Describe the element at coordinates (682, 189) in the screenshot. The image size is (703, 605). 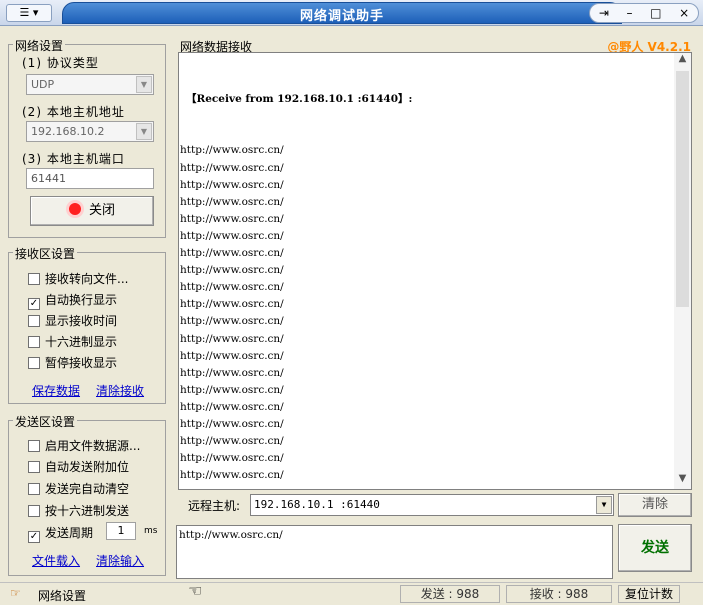
I see `scroll-thumb` at that location.